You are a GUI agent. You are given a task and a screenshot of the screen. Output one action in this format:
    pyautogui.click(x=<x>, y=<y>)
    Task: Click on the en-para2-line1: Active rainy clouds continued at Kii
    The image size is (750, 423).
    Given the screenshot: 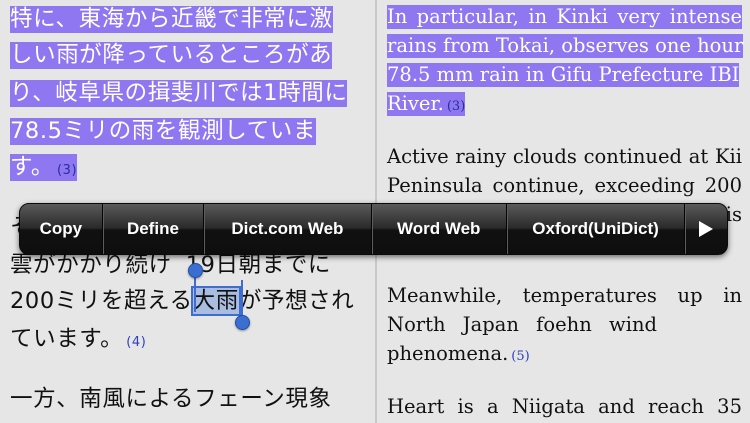 What is the action you would take?
    pyautogui.click(x=564, y=156)
    